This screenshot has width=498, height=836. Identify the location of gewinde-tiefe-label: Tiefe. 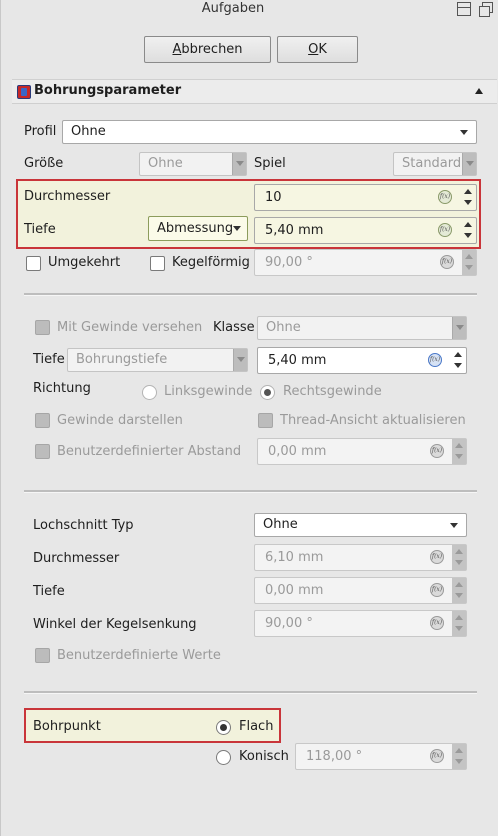
(49, 359).